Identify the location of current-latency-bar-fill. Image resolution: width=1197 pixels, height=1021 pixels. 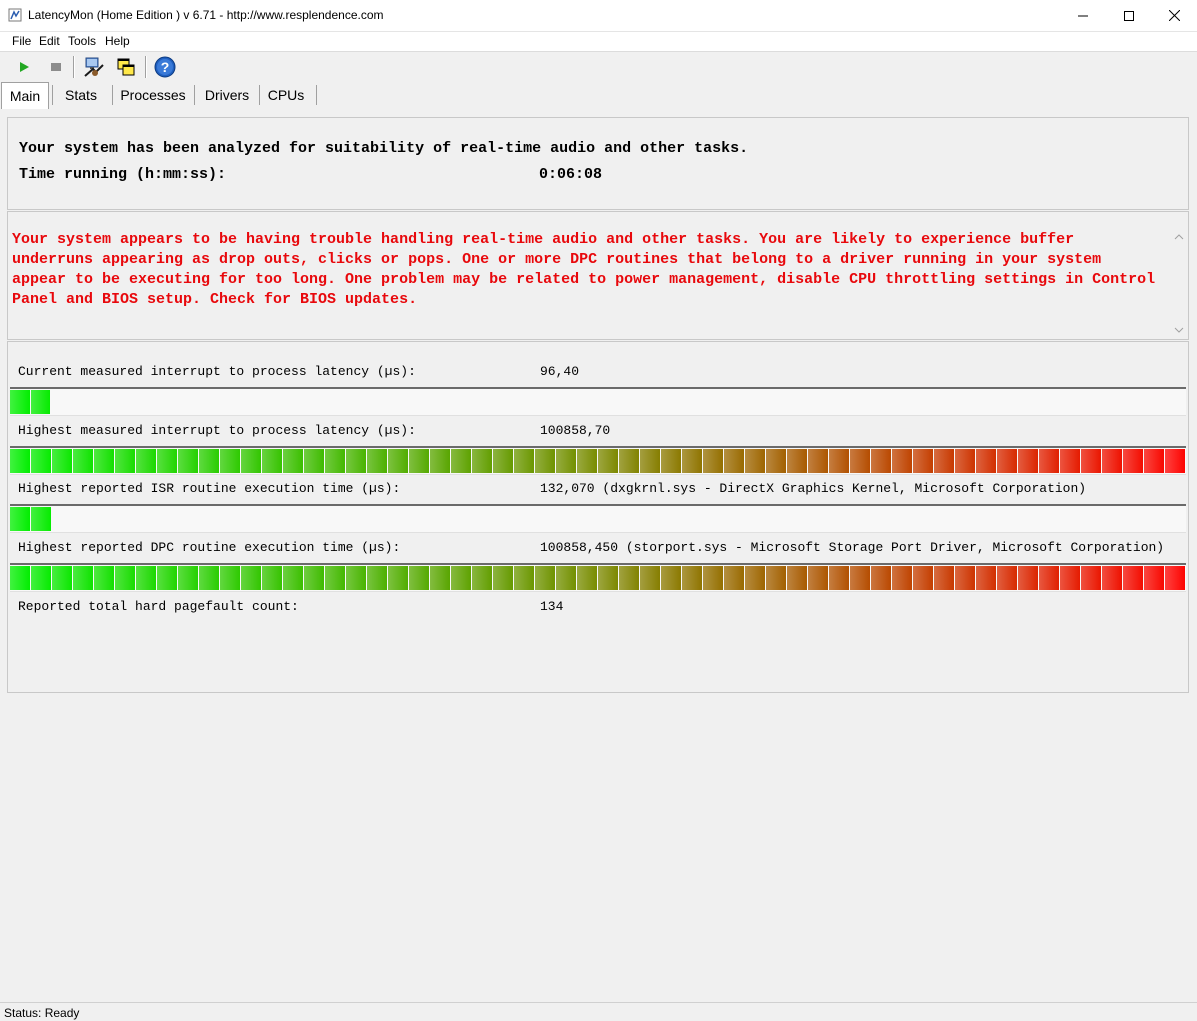
(30, 402).